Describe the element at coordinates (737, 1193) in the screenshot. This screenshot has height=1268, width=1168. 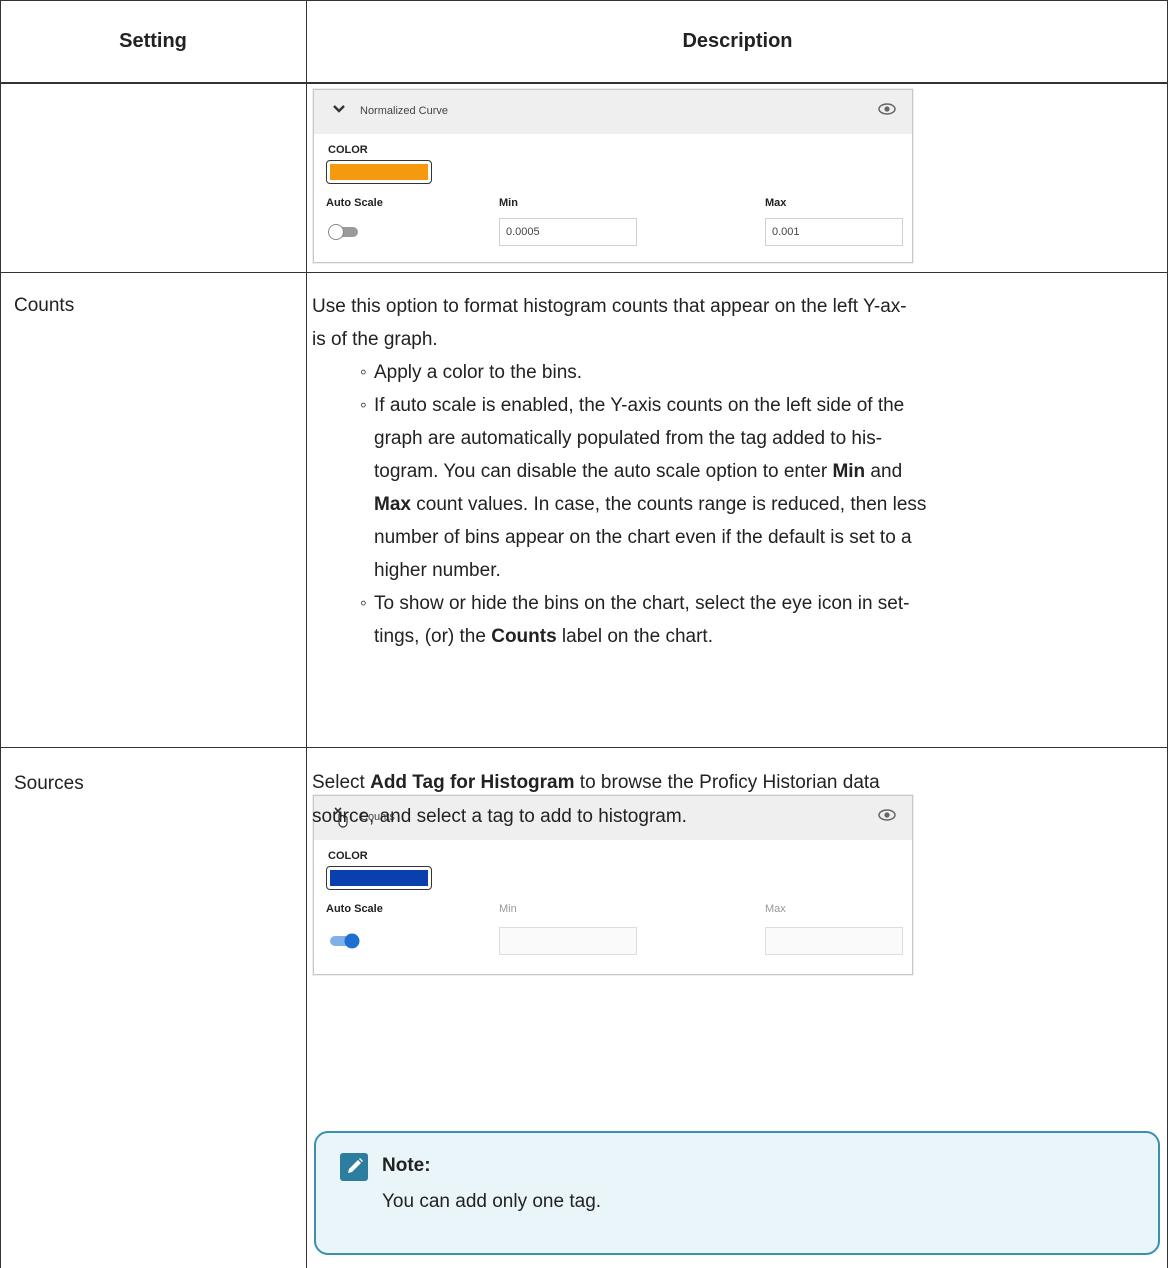
I see `note-box: Note: You can add only one tag.` at that location.